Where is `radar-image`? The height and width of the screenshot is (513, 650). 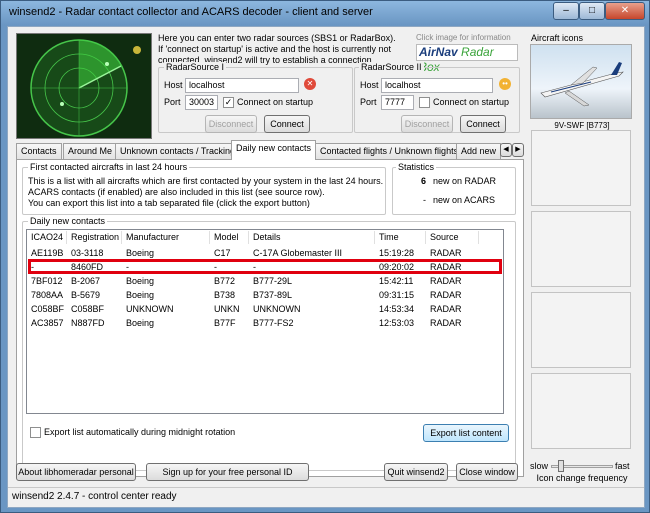
radar-image is located at coordinates (84, 86).